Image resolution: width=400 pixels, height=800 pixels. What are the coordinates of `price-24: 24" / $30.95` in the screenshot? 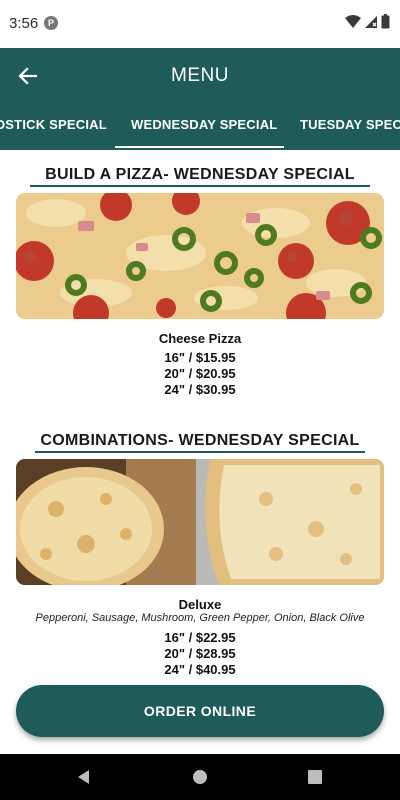 It's located at (200, 389).